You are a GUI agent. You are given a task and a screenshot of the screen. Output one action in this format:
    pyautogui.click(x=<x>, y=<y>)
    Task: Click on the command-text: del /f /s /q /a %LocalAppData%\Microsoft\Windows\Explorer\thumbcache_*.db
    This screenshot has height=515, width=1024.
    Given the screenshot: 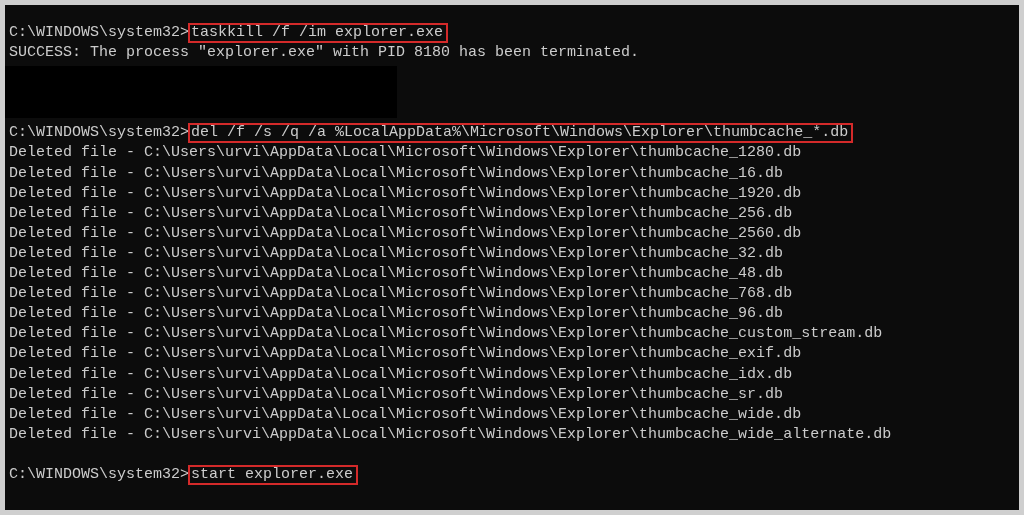 What is the action you would take?
    pyautogui.click(x=521, y=133)
    